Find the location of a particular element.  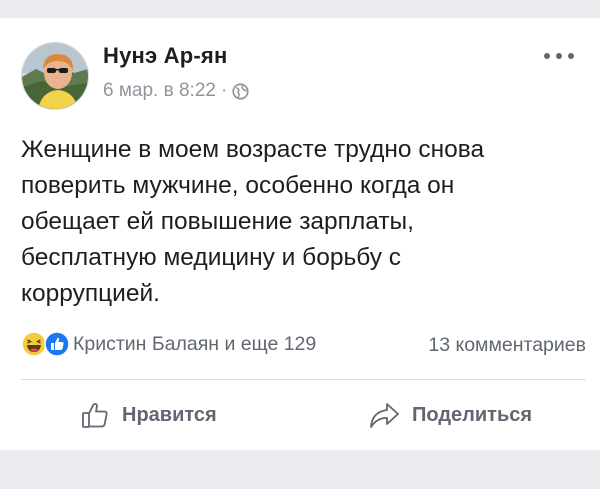

post-meta: 6 мар. в 8:22 · is located at coordinates (176, 91).